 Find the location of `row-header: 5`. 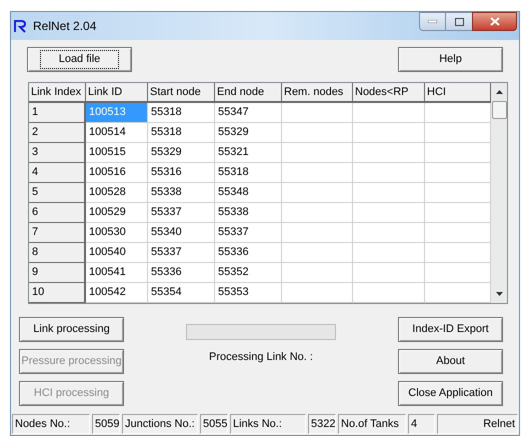

row-header: 5 is located at coordinates (57, 193).